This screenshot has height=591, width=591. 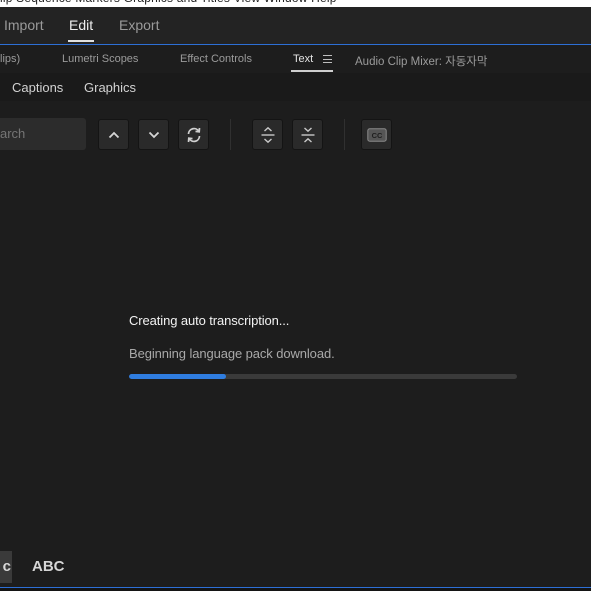 What do you see at coordinates (303, 59) in the screenshot?
I see `tab-text: Text` at bounding box center [303, 59].